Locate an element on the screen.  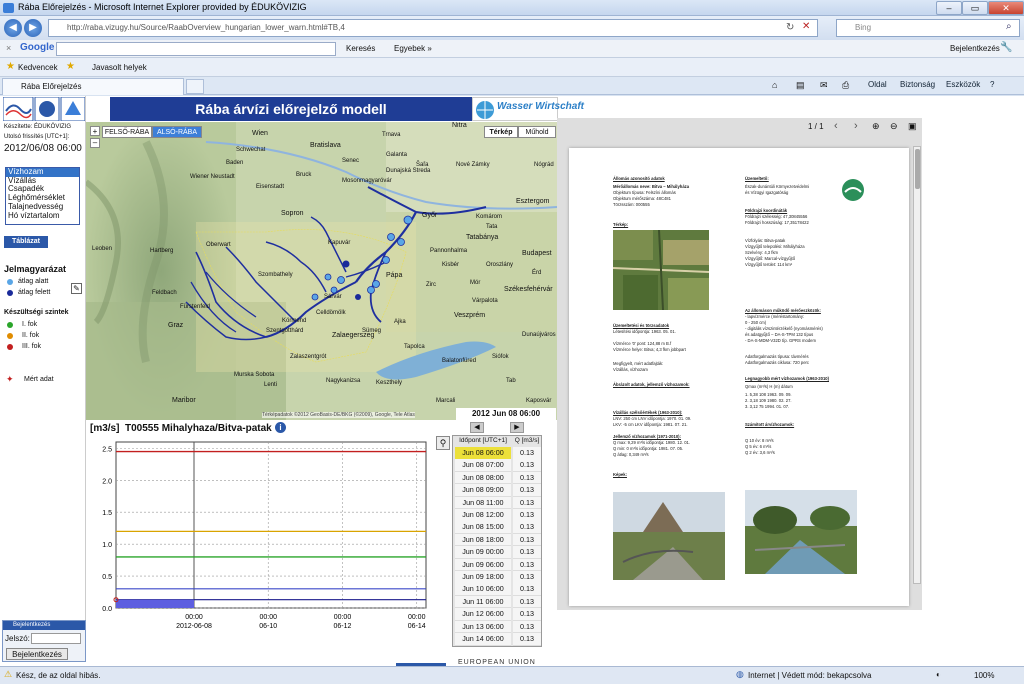
pdf-fullscreen-icon: ▣ is located at coordinates (912, 126).